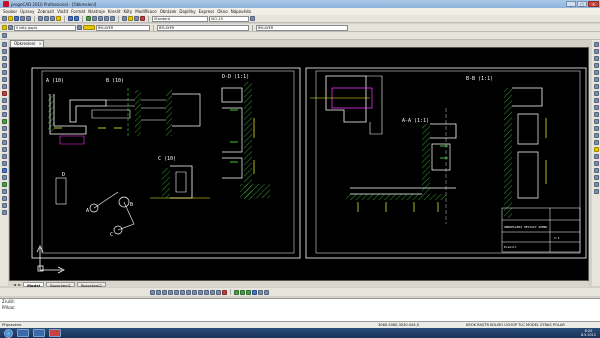 The width and height of the screenshot is (600, 338). I want to click on layer-state-icon, so click(10, 27).